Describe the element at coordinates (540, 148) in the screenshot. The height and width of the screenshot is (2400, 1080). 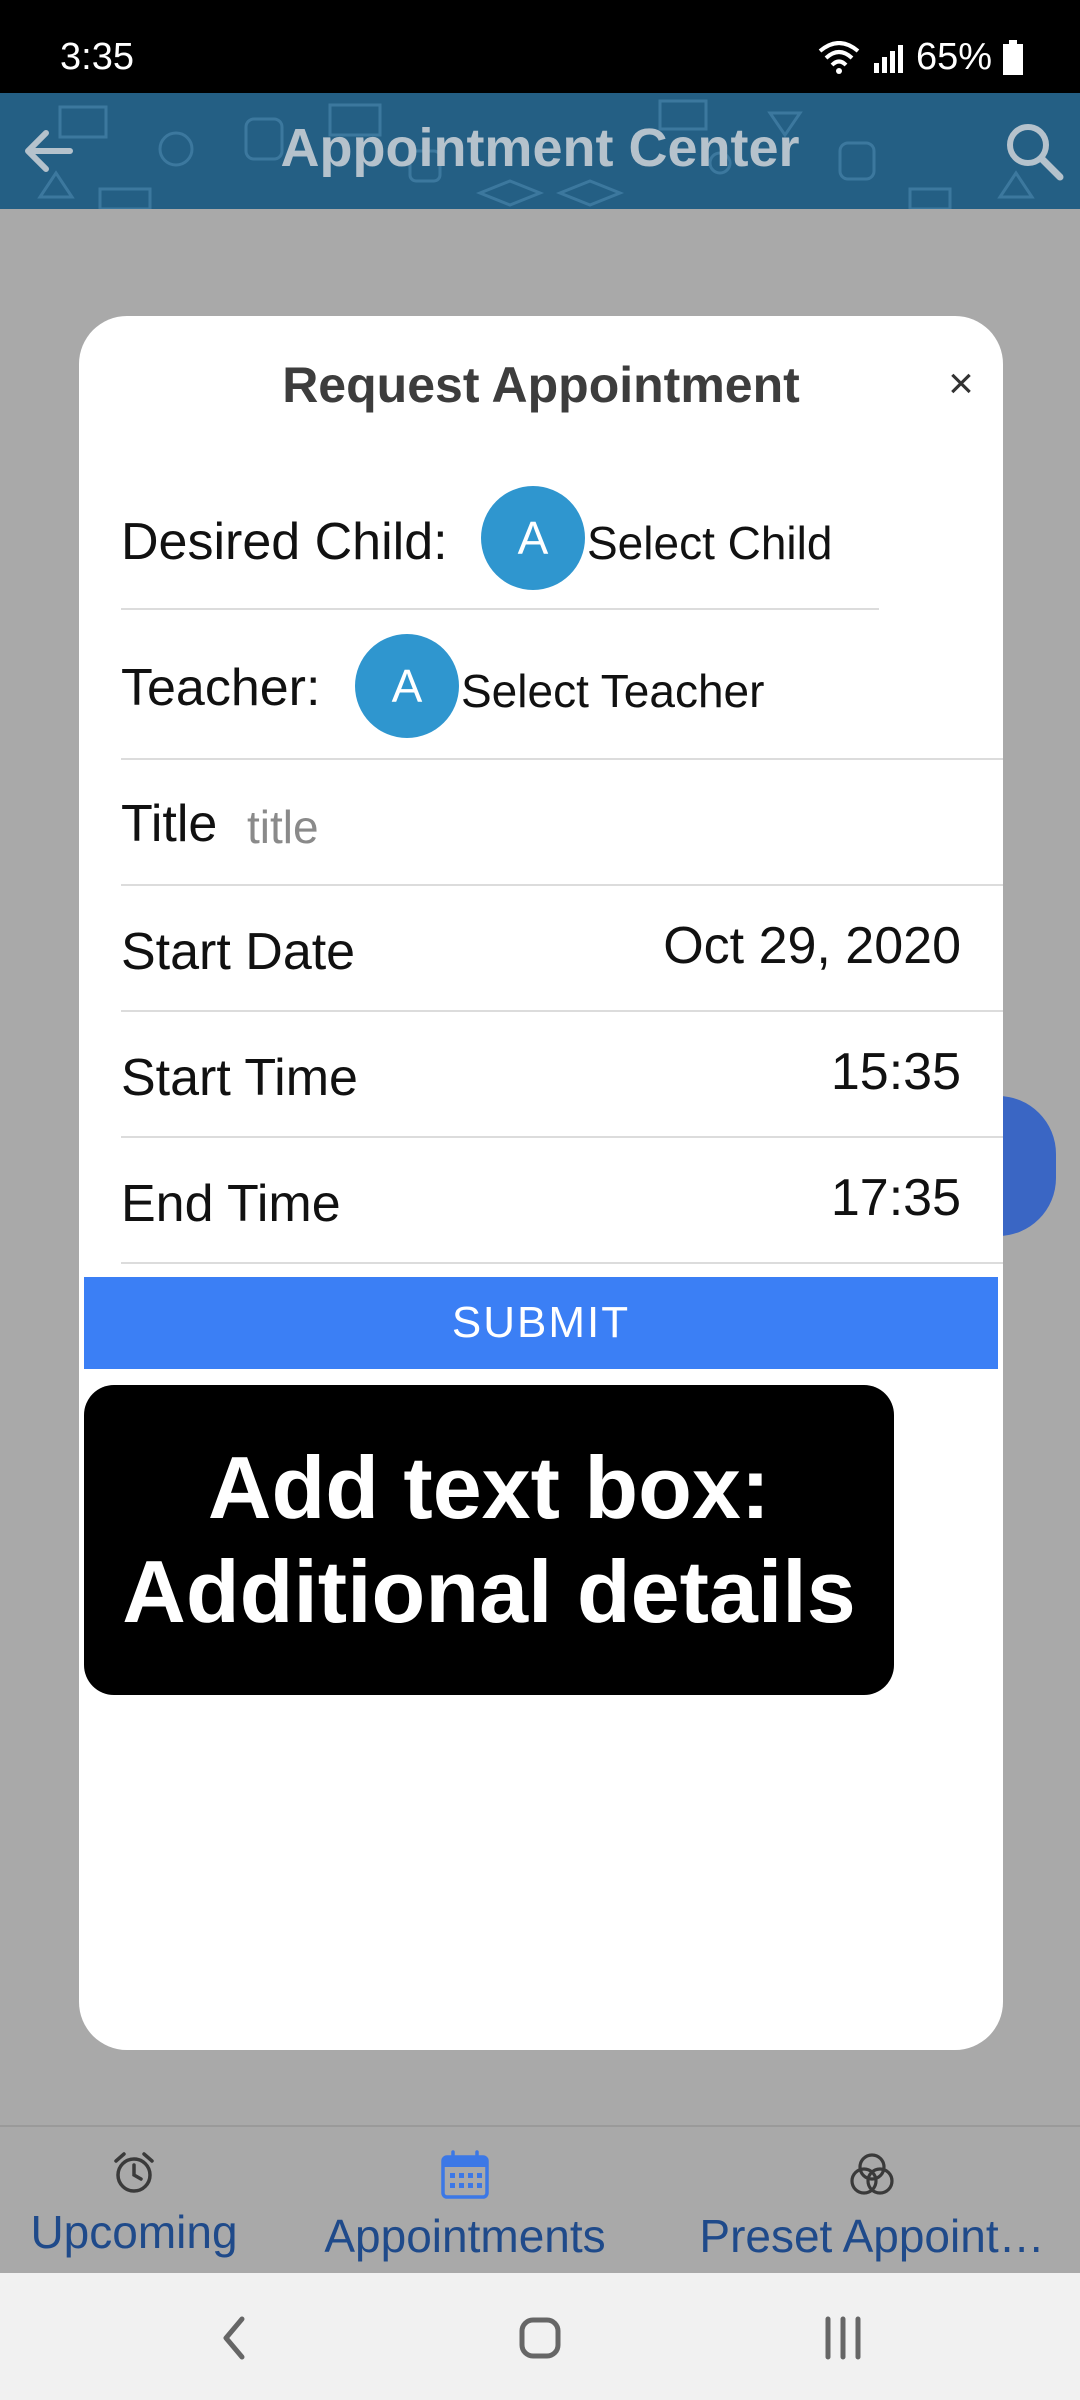
I see `page-title: Appointment Center` at that location.